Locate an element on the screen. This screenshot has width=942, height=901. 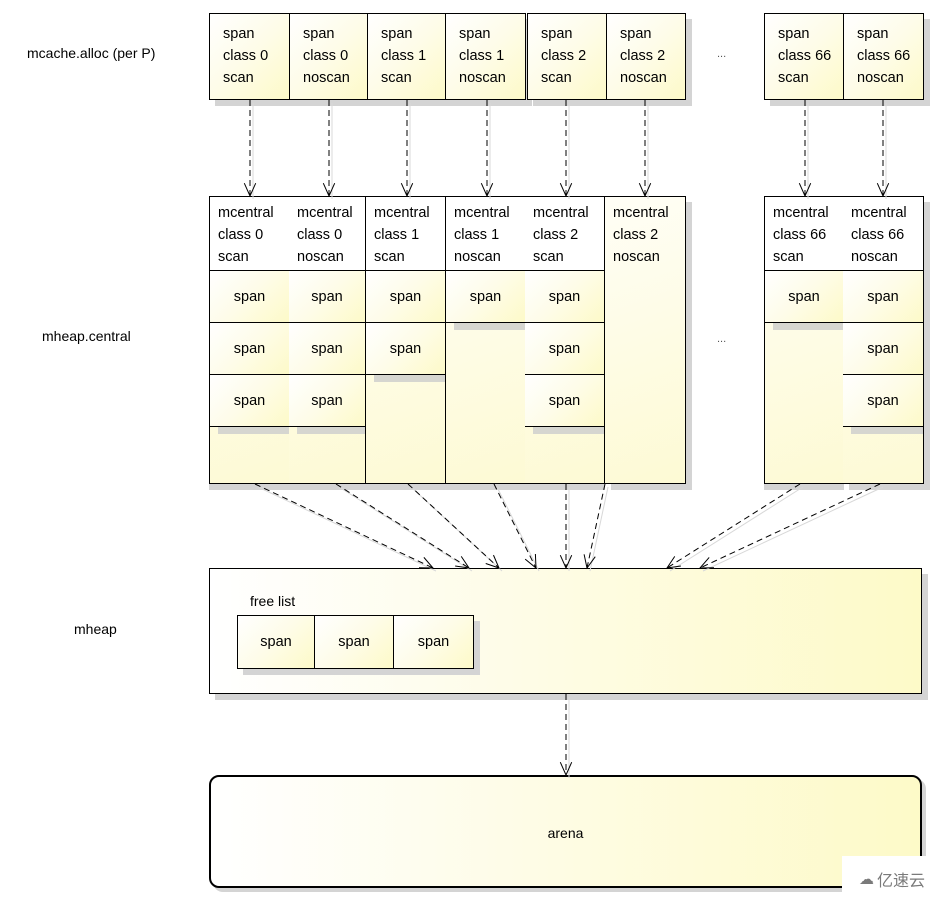
mheap-box: free list span span span is located at coordinates (565, 631).